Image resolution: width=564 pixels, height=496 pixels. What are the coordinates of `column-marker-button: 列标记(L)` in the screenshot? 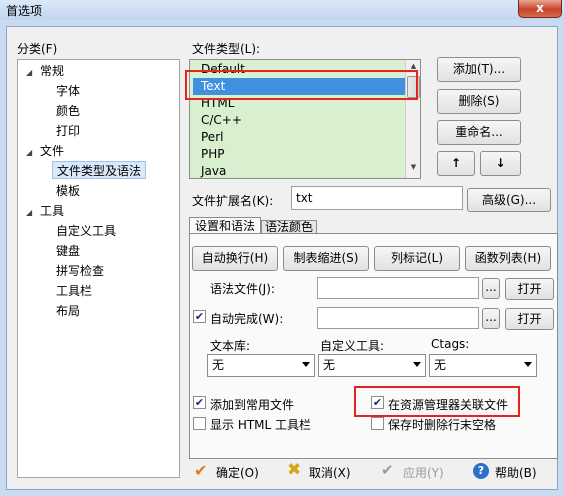 It's located at (417, 258).